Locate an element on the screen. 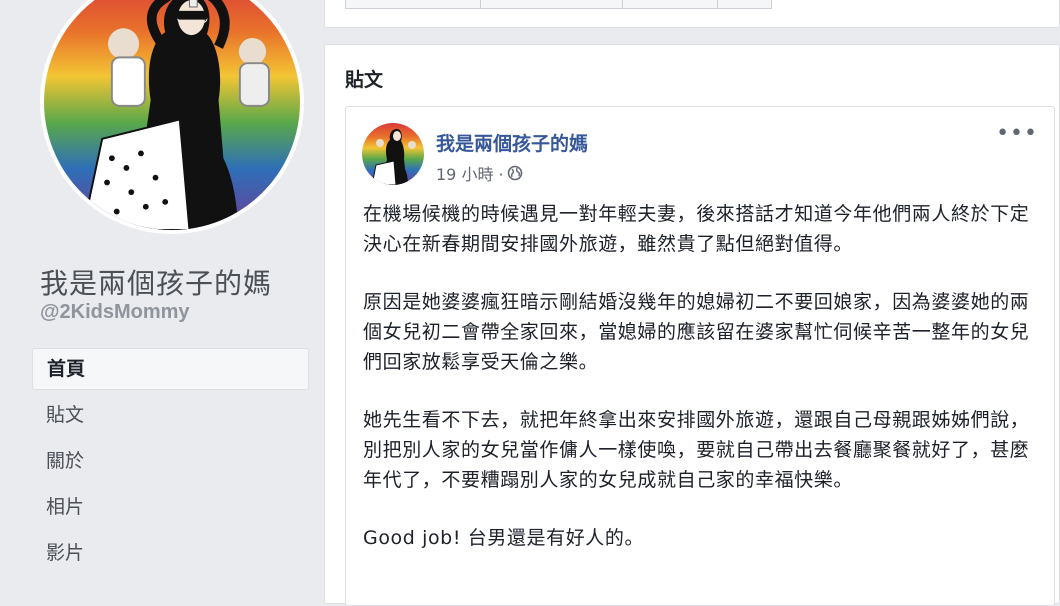  profile-picture is located at coordinates (172, 117).